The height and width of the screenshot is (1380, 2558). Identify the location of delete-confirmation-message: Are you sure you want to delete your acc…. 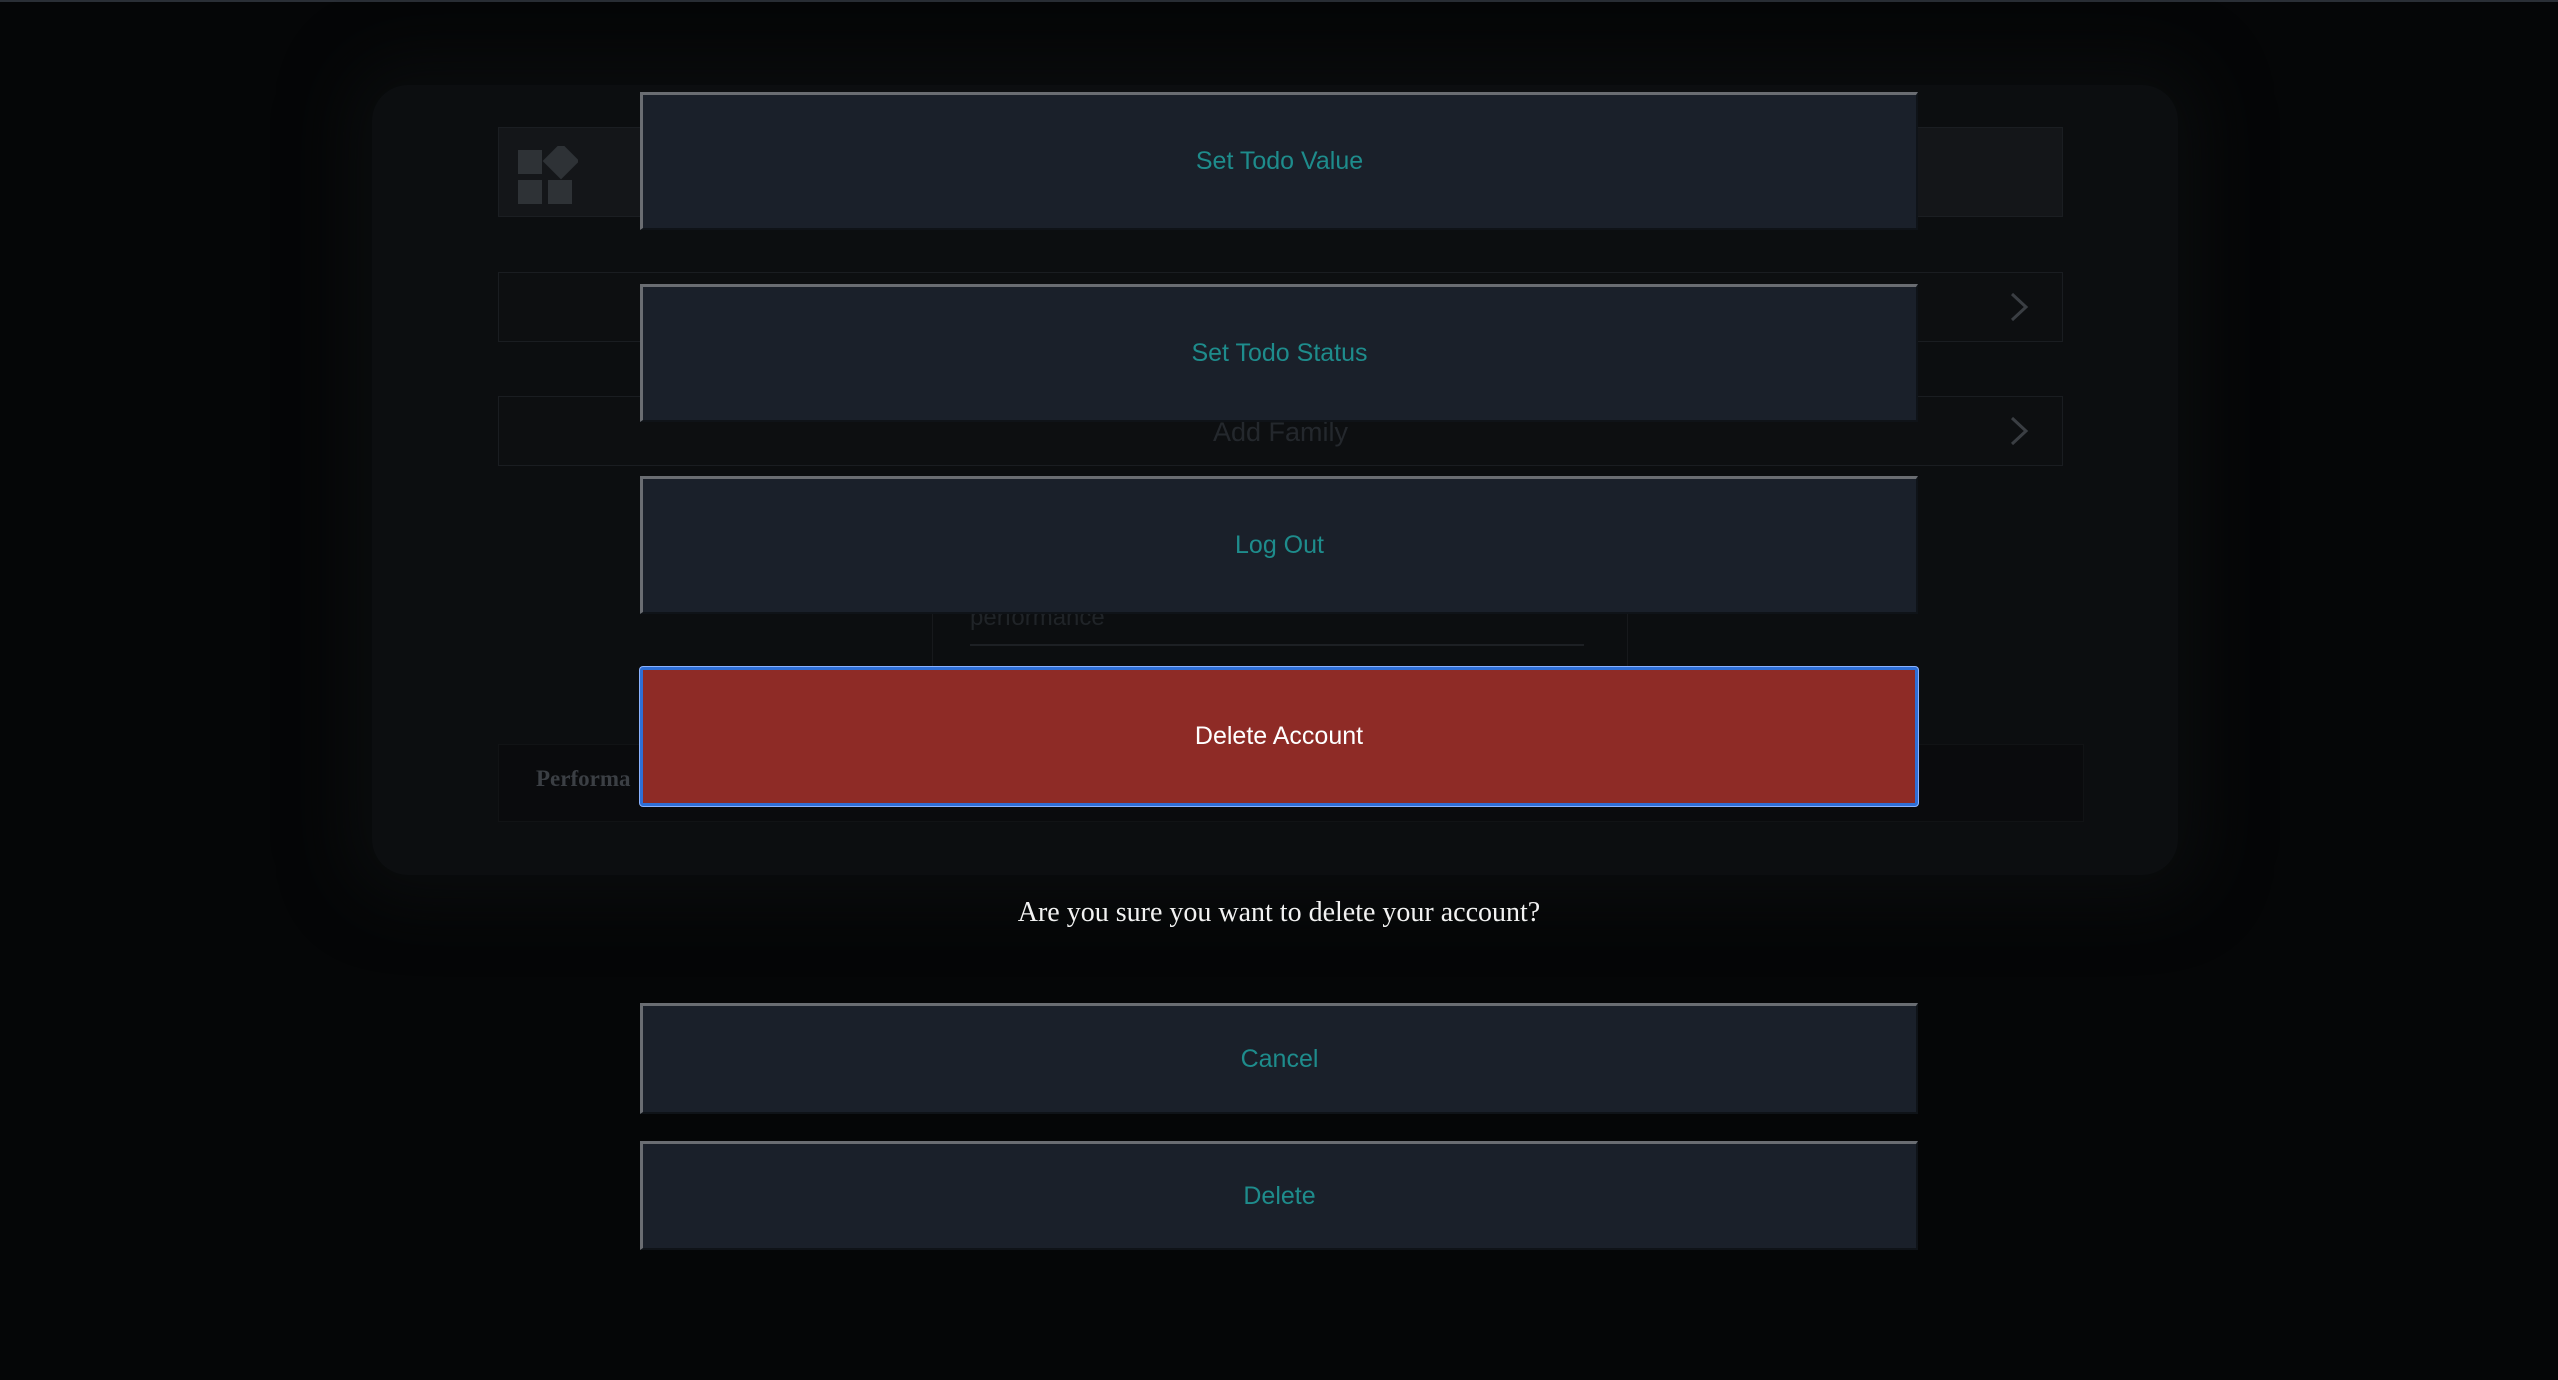
(1279, 912).